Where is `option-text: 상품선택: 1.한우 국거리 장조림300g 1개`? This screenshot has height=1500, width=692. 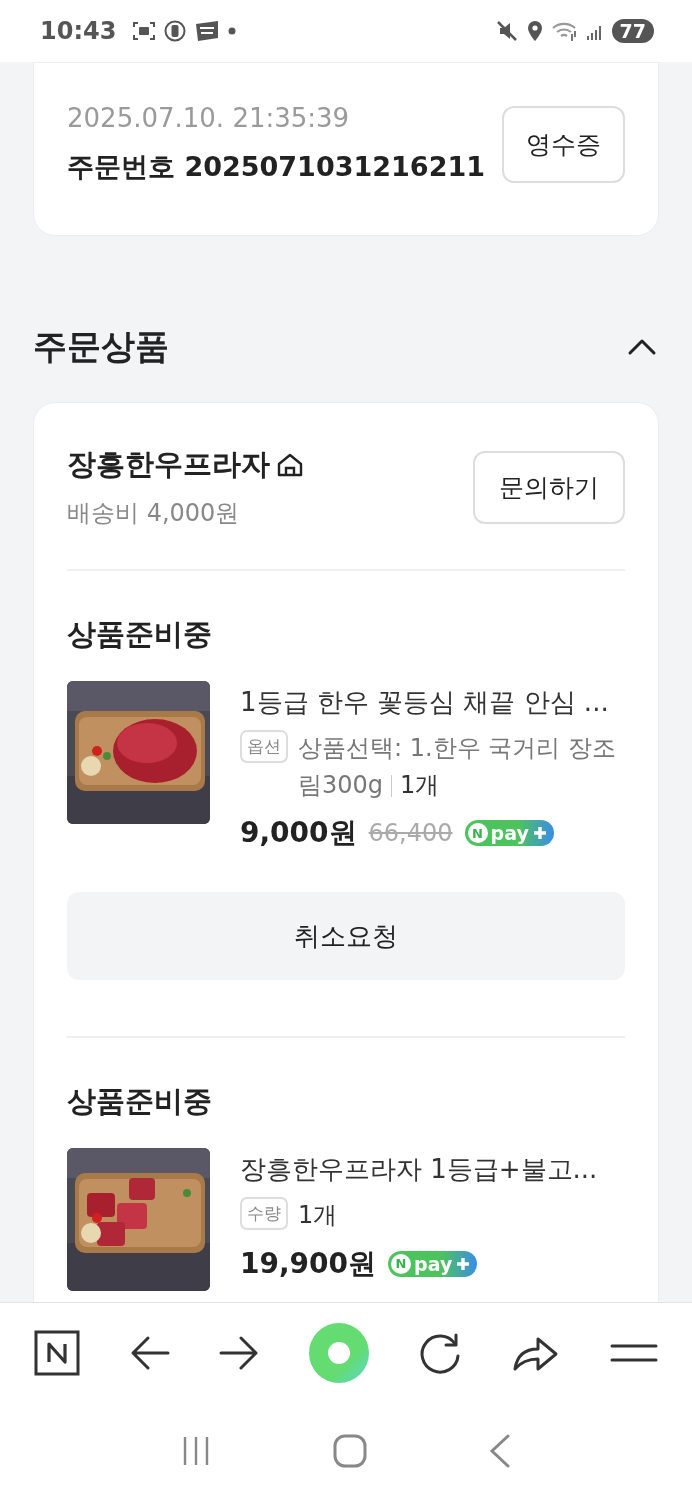
option-text: 상품선택: 1.한우 국거리 장조림300g 1개 is located at coordinates (457, 767).